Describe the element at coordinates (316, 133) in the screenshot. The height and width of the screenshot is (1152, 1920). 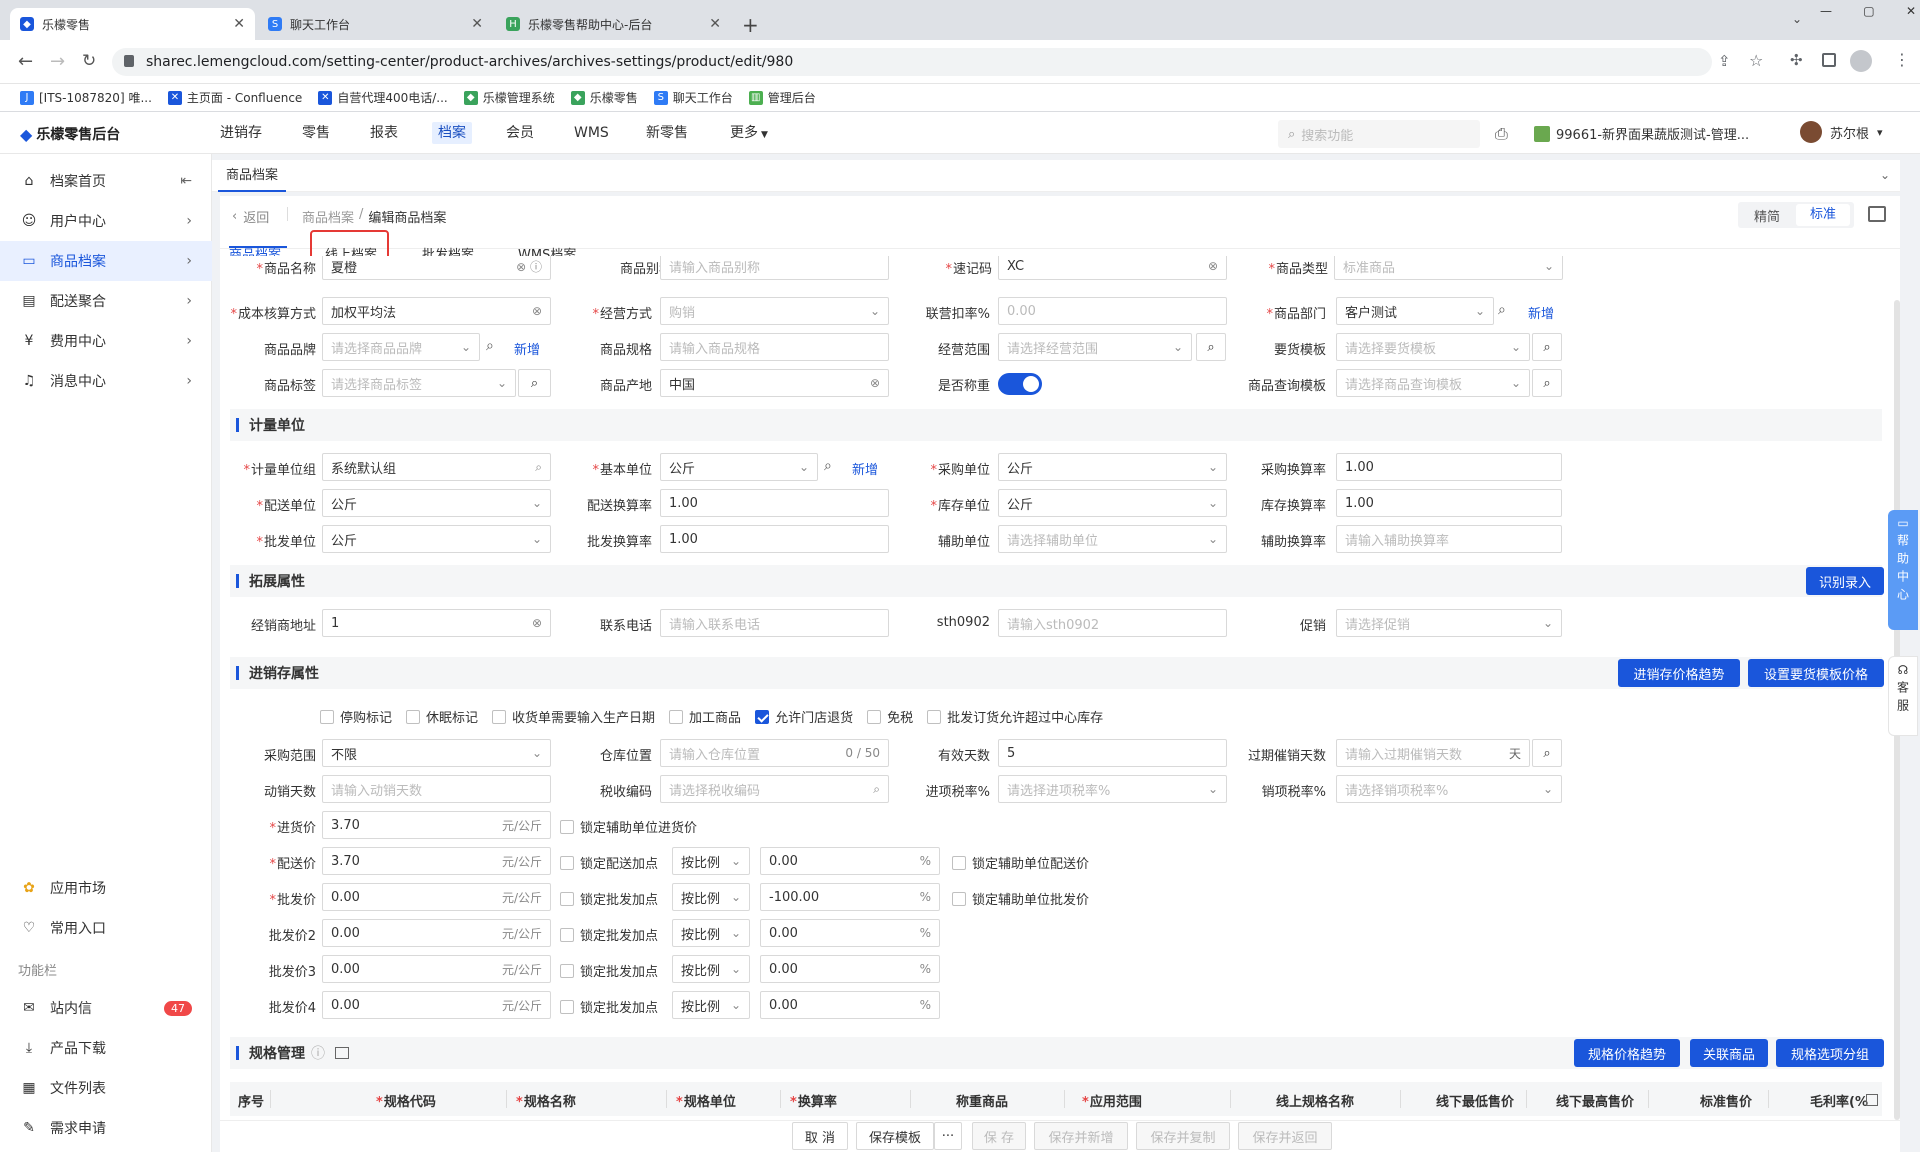
I see `nav-retail: 零售` at that location.